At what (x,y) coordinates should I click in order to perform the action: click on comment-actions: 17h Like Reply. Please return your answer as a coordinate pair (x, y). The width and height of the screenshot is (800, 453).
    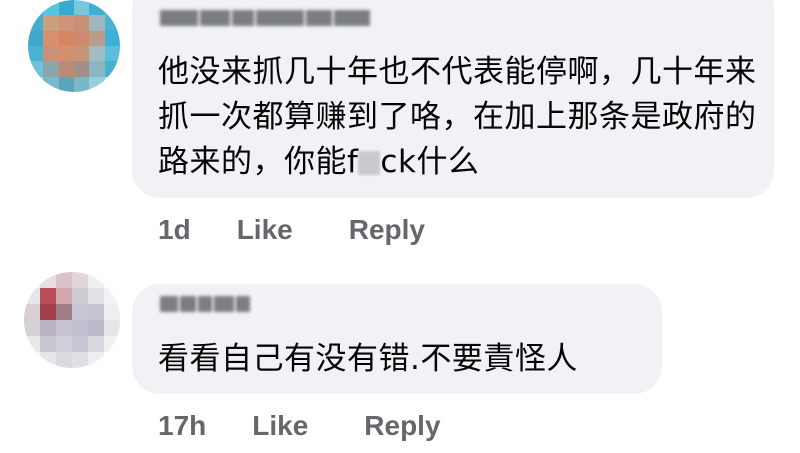
    Looking at the image, I should click on (299, 426).